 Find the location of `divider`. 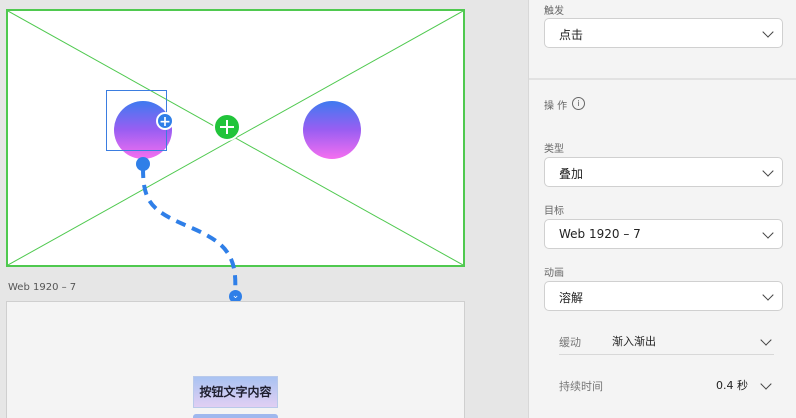

divider is located at coordinates (662, 79).